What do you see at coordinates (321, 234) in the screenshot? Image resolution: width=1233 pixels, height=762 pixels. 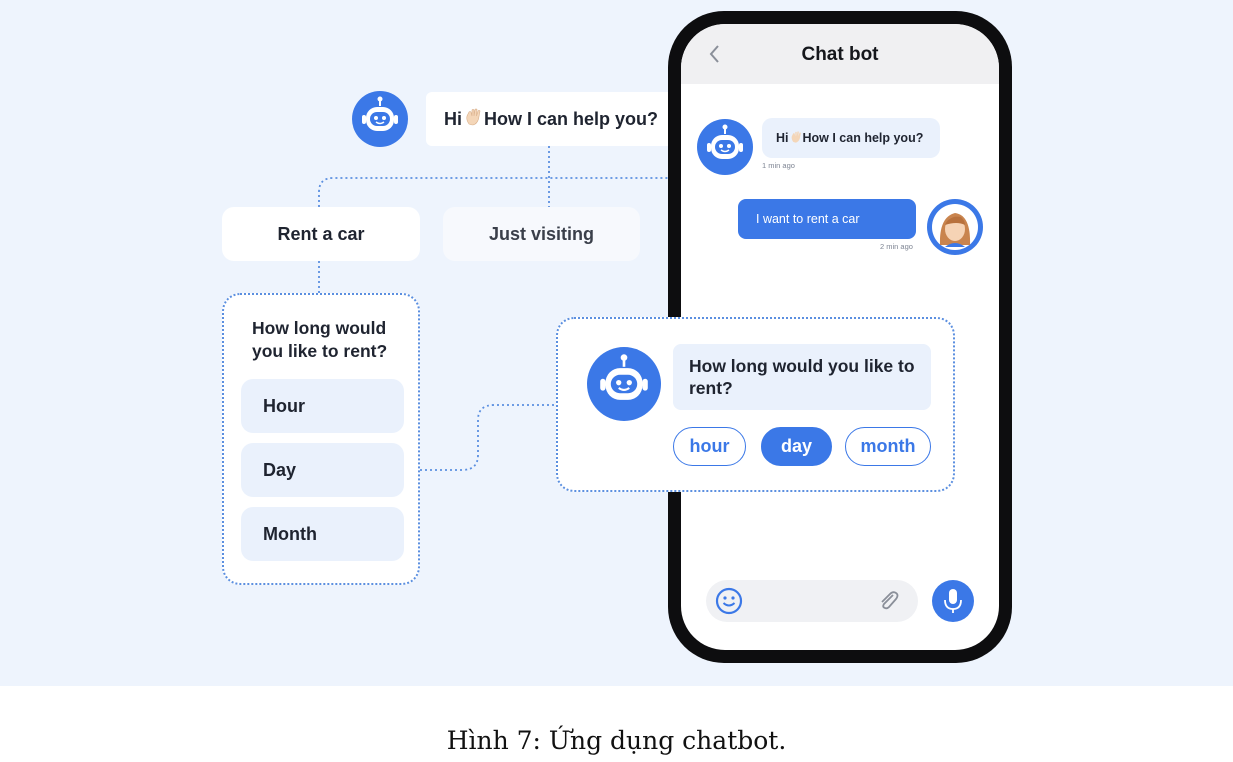 I see `choice-rent-a-car: Rent a car` at bounding box center [321, 234].